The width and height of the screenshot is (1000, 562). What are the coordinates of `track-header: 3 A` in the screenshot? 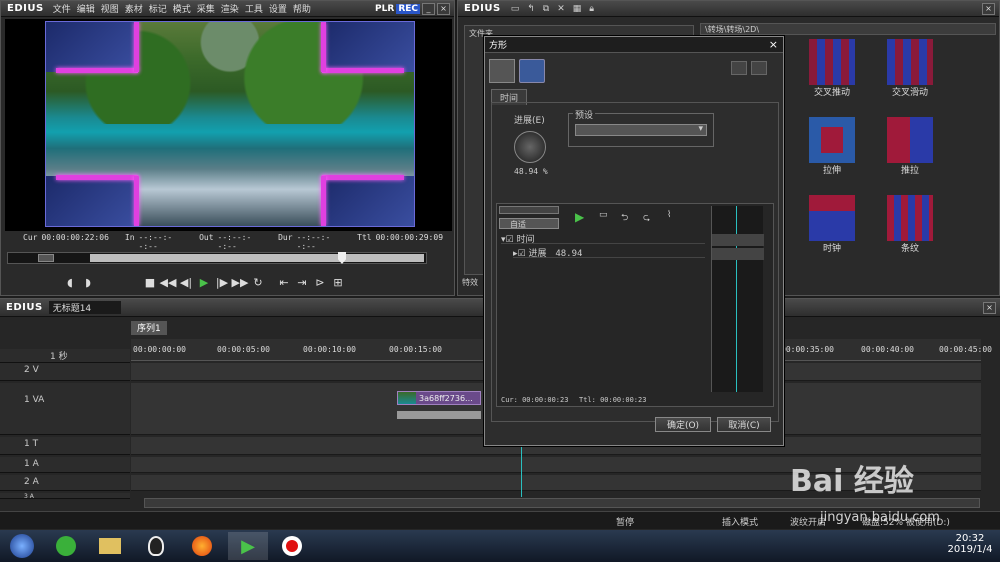 It's located at (65, 496).